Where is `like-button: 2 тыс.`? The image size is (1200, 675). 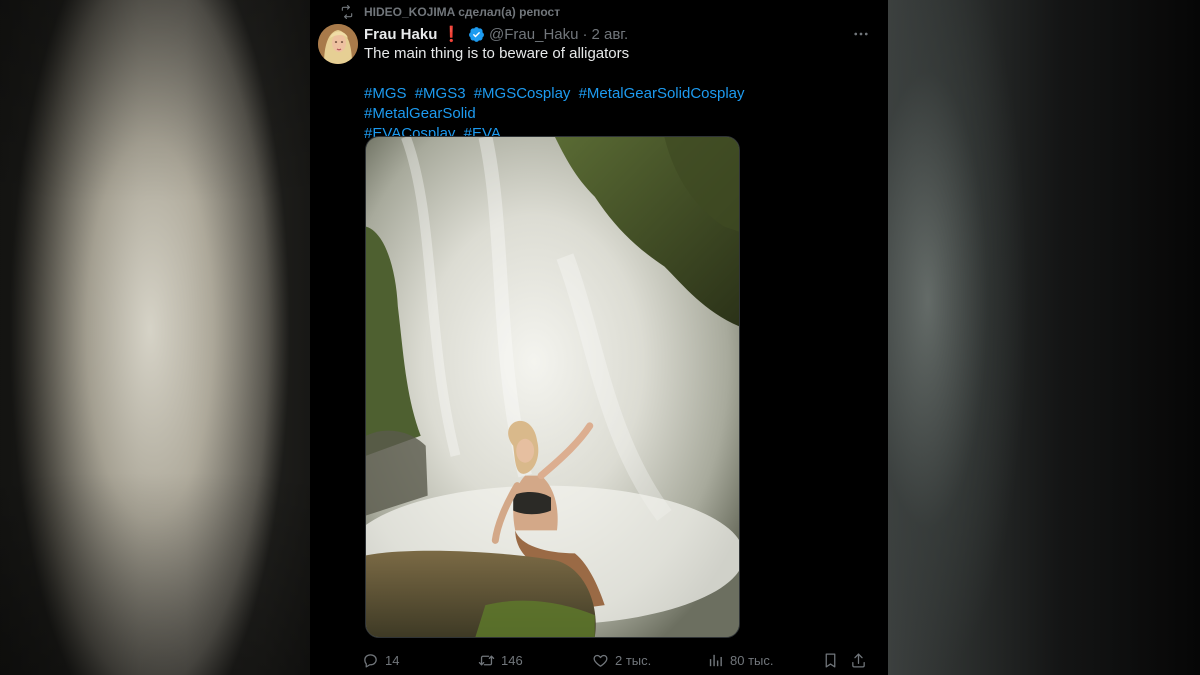
like-button: 2 тыс. is located at coordinates (621, 660).